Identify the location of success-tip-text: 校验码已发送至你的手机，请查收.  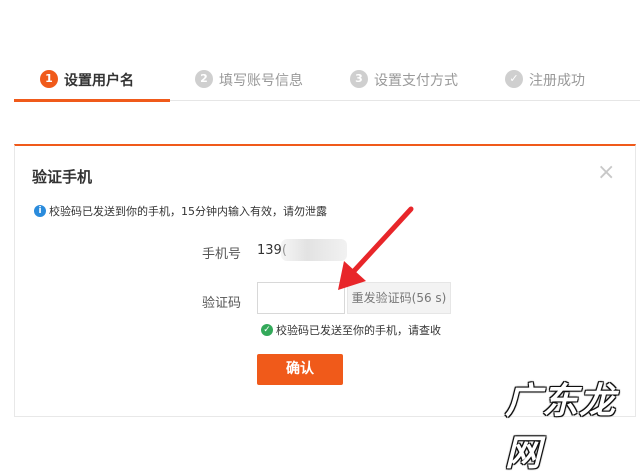
(358, 330).